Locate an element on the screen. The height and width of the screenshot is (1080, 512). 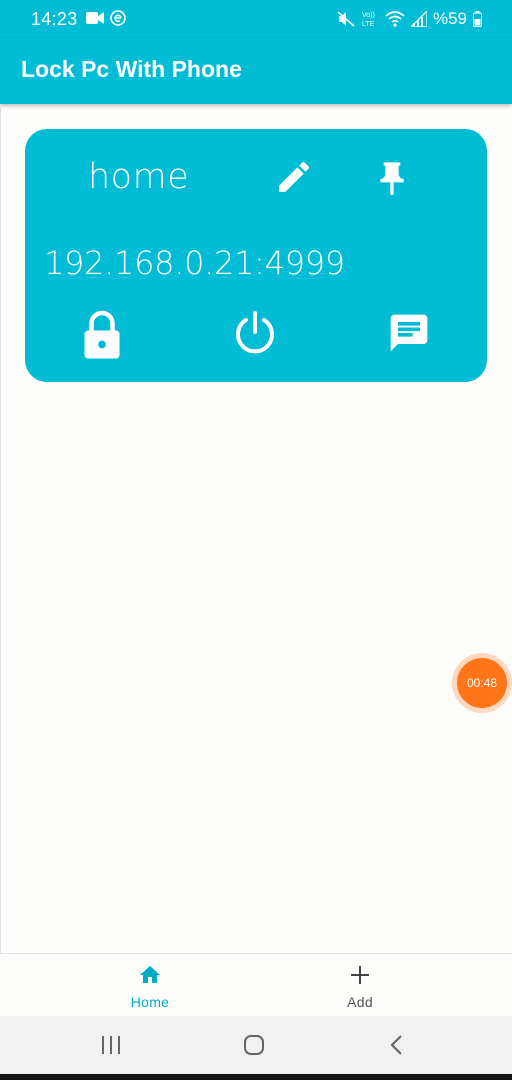
e-badge-icon is located at coordinates (118, 18).